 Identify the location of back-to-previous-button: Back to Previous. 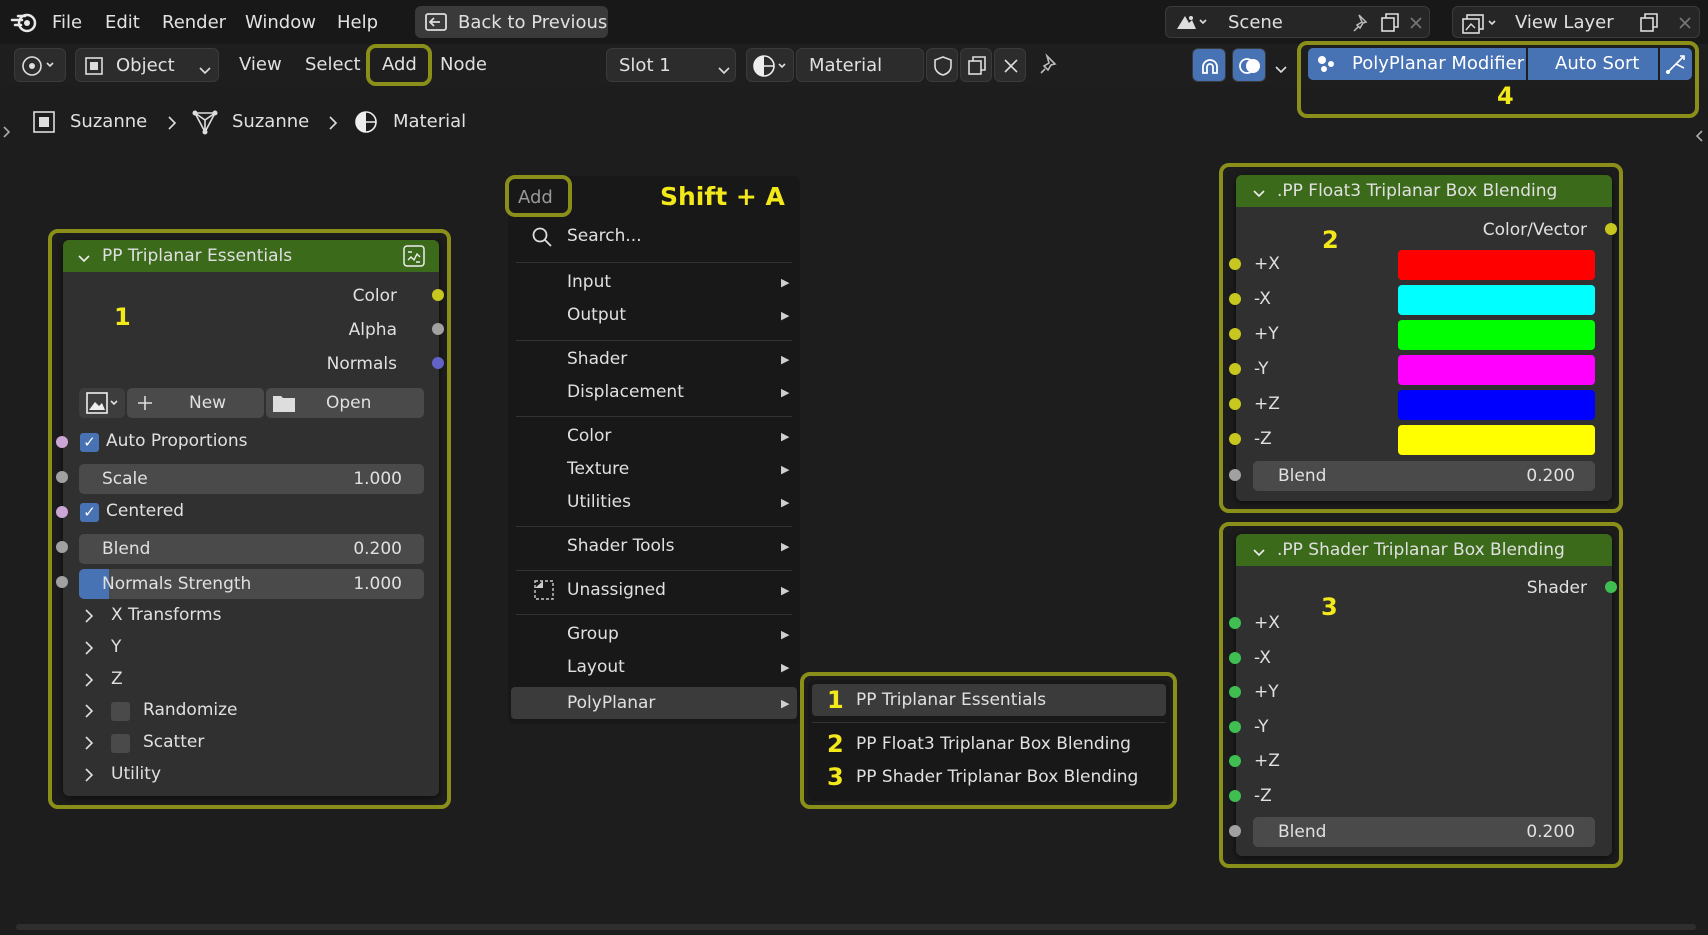
(511, 22).